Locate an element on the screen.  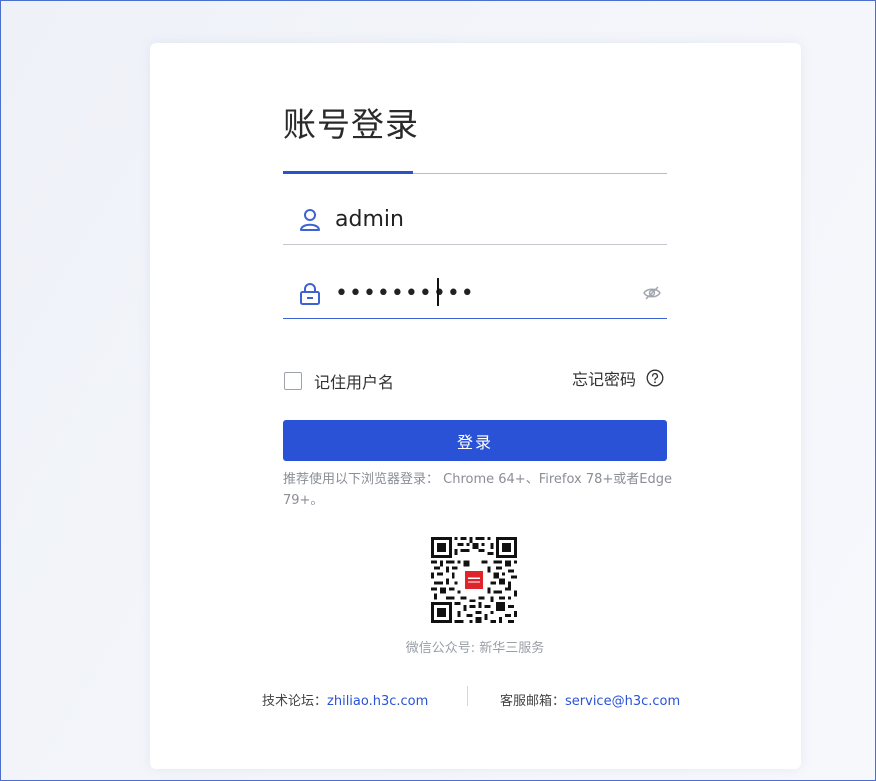
email-label: 客服邮箱： is located at coordinates (533, 701).